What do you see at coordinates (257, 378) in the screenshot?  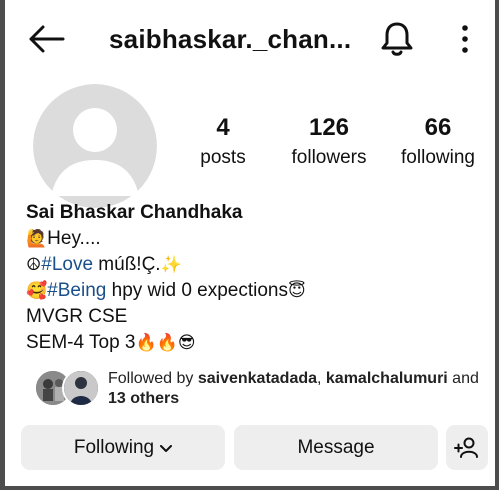 I see `mutual-user-1: saivenkatadada` at bounding box center [257, 378].